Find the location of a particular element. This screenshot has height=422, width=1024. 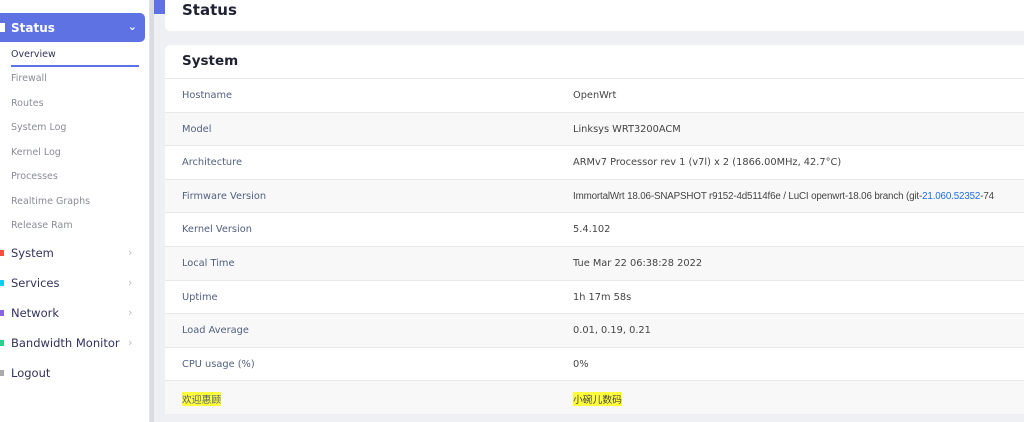

row-label: Load Average is located at coordinates (215, 331).